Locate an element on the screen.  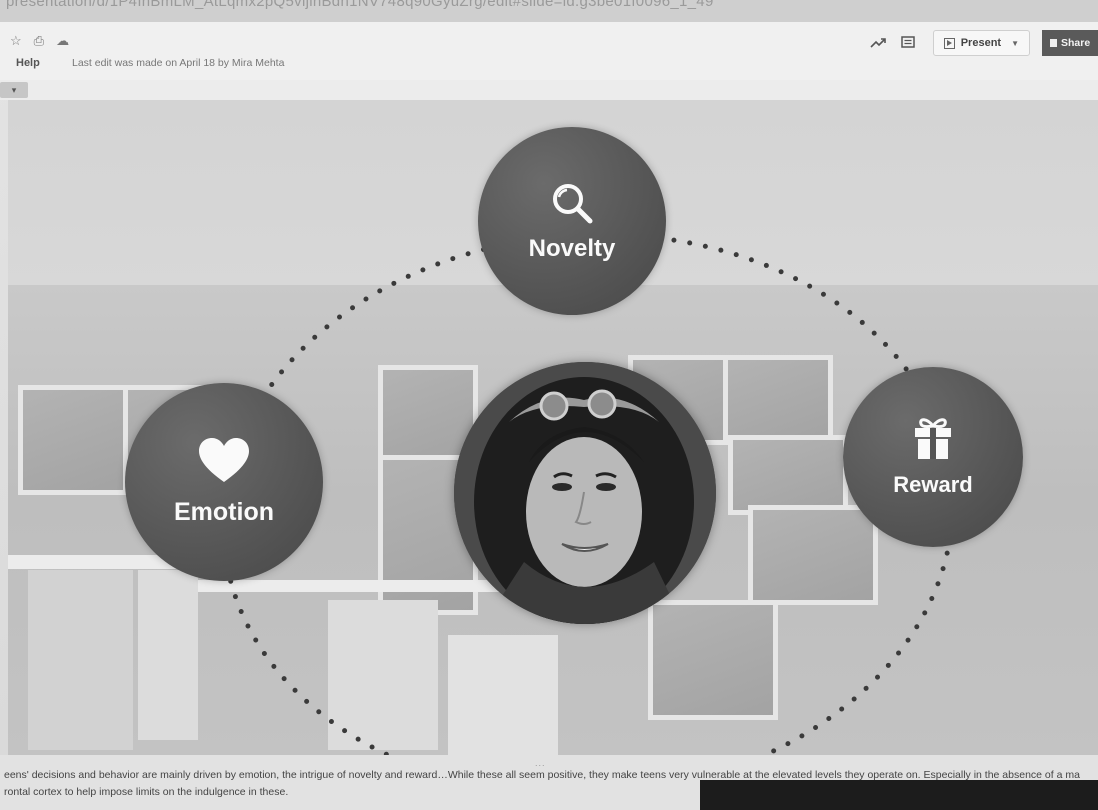
magnifier-icon is located at coordinates (573, 204).